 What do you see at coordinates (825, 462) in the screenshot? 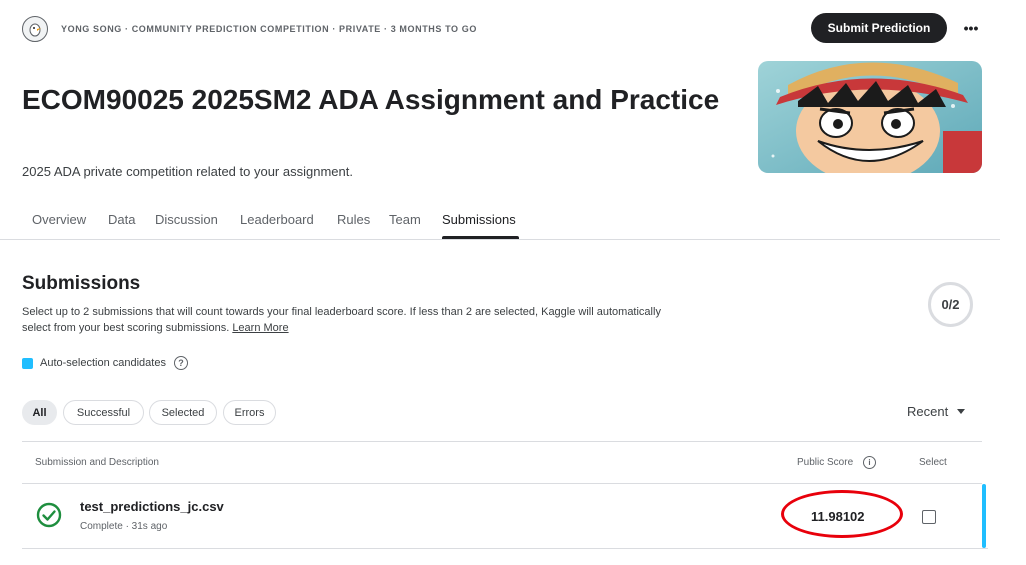
I see `column-header-public-score: Public Score` at bounding box center [825, 462].